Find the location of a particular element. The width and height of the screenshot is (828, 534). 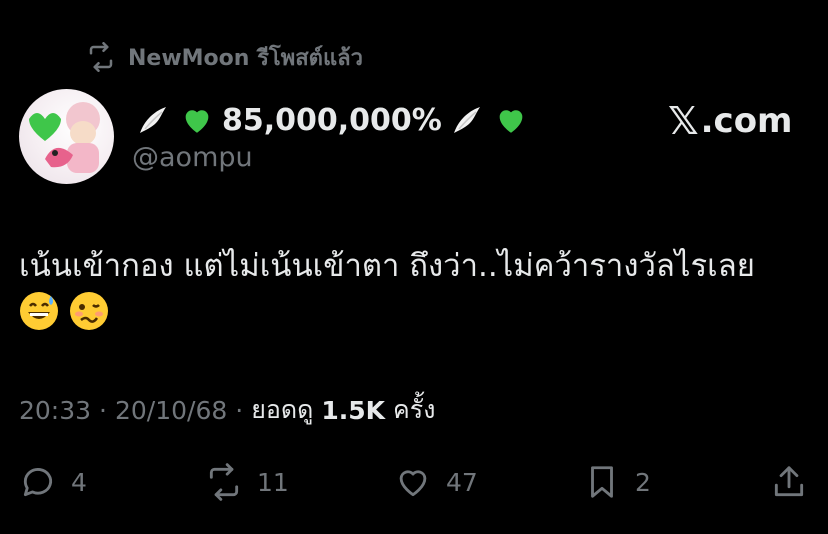

display-name-text: 85,000,000% is located at coordinates (332, 120).